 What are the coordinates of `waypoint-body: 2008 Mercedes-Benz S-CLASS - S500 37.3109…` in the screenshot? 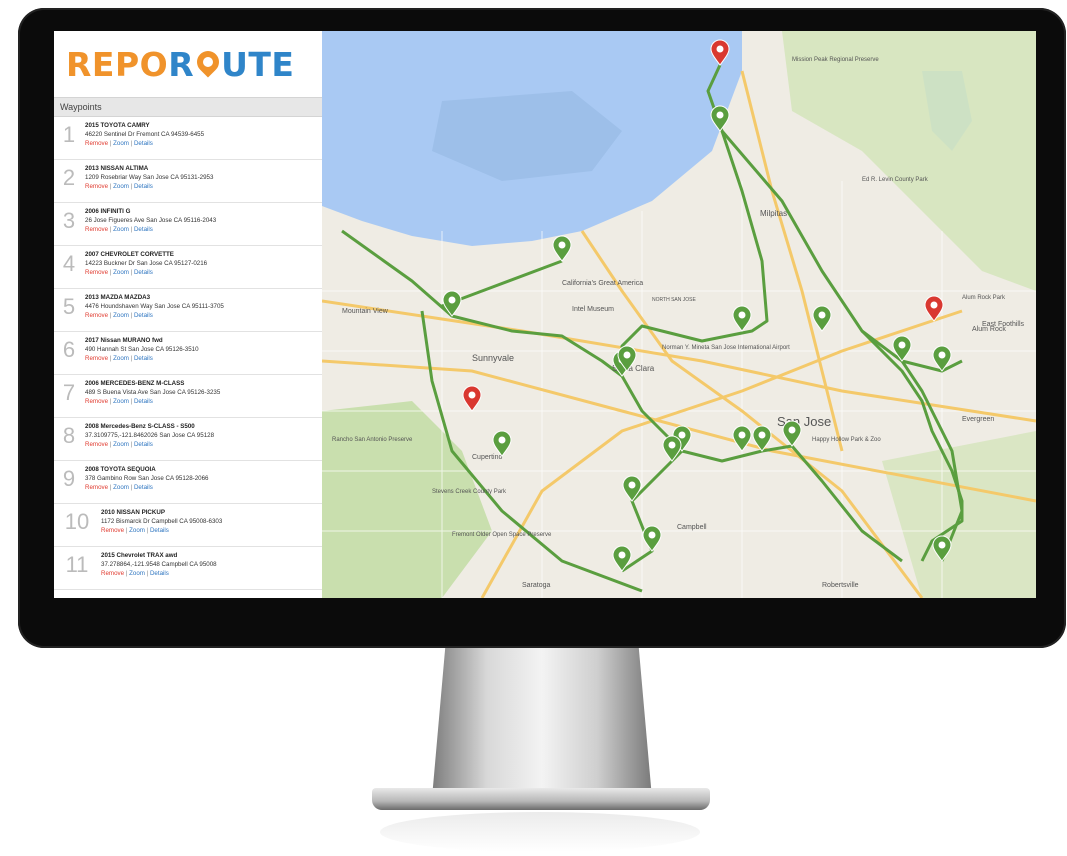 It's located at (147, 435).